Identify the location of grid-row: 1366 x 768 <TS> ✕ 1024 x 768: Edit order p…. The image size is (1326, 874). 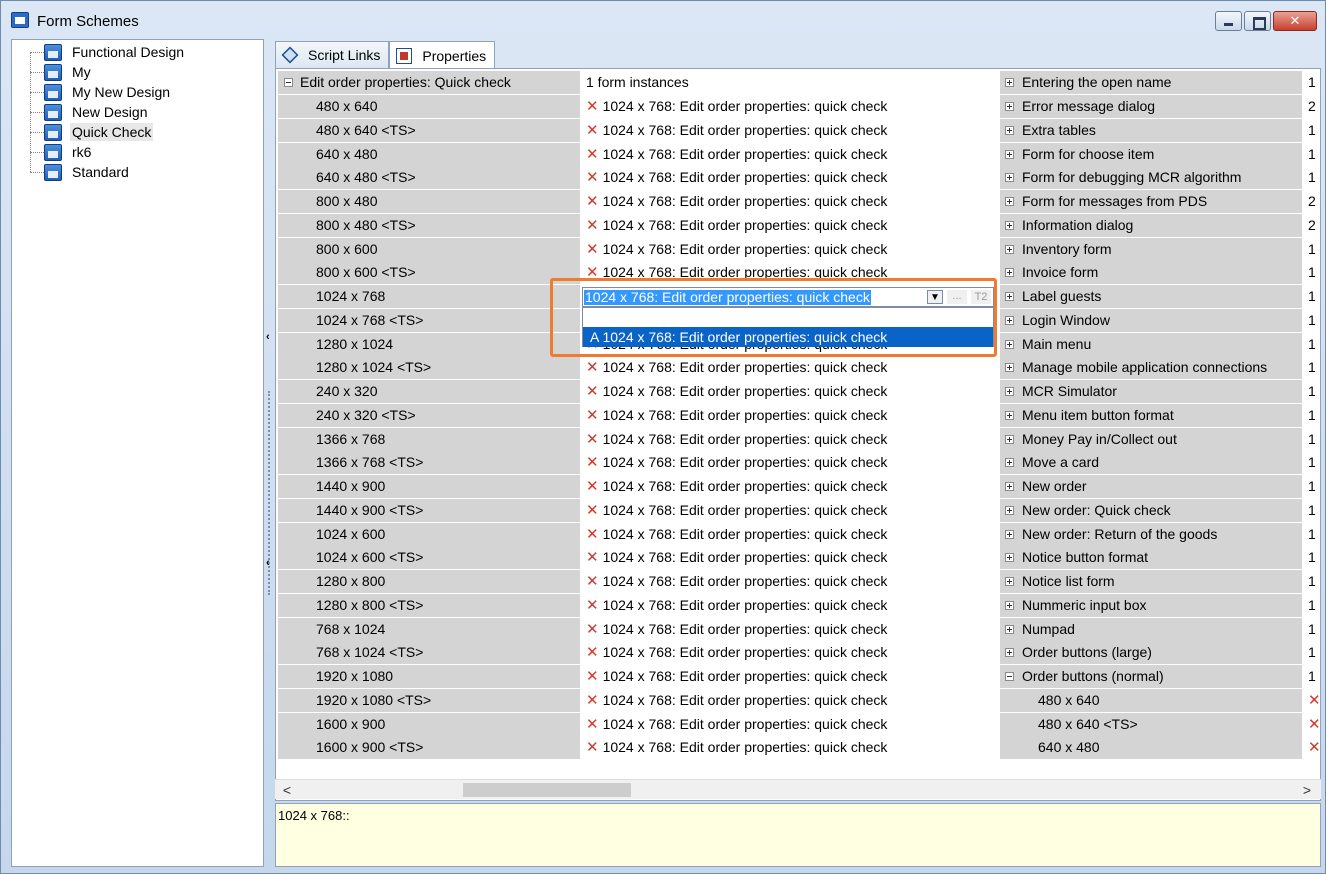
(798, 463).